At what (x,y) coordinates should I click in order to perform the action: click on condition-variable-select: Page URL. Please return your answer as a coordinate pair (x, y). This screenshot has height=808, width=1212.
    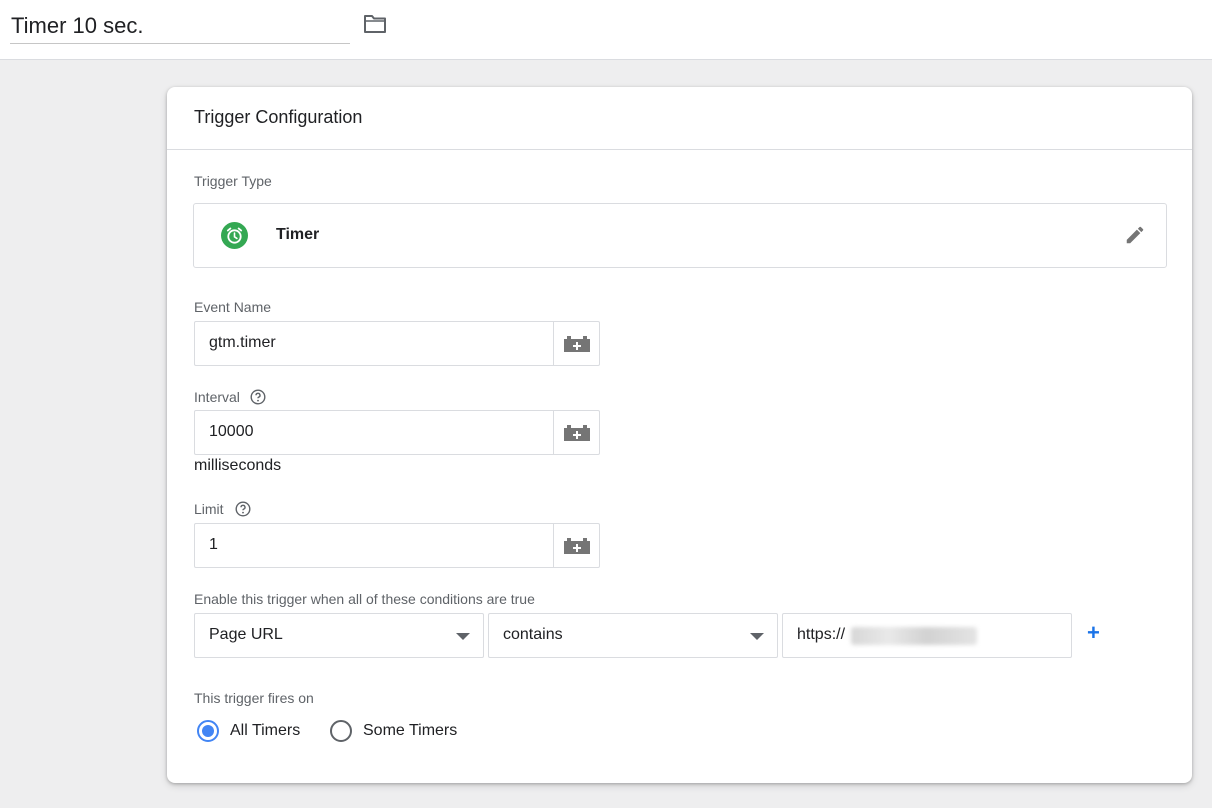
    Looking at the image, I should click on (339, 635).